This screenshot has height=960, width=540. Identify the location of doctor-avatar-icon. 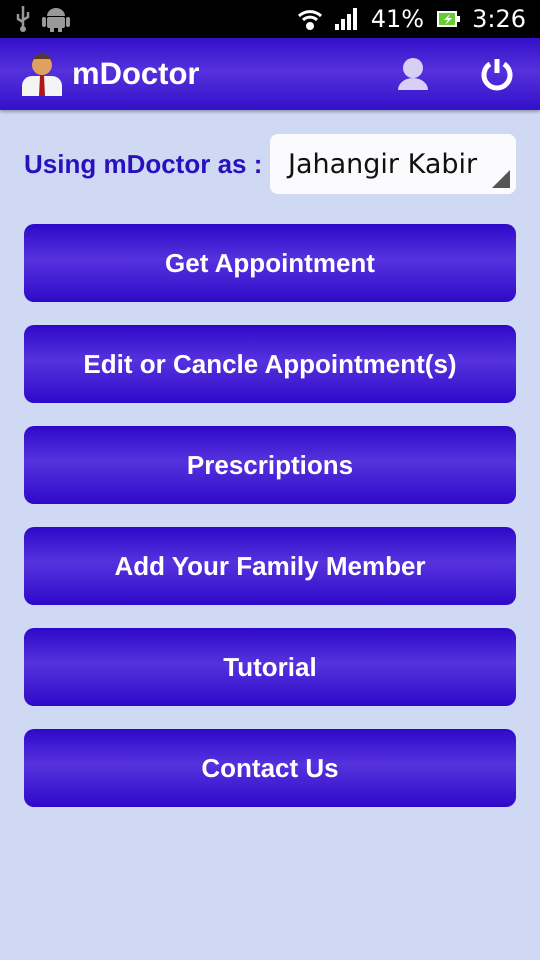
(42, 74).